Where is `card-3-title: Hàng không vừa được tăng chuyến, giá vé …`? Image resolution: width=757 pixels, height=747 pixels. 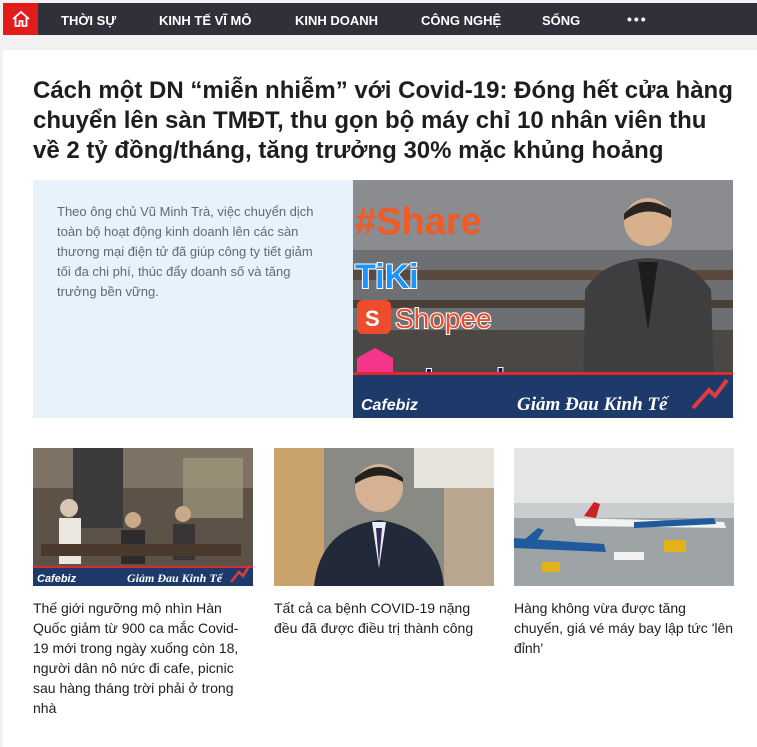 card-3-title: Hàng không vừa được tăng chuyến, giá vé … is located at coordinates (624, 628).